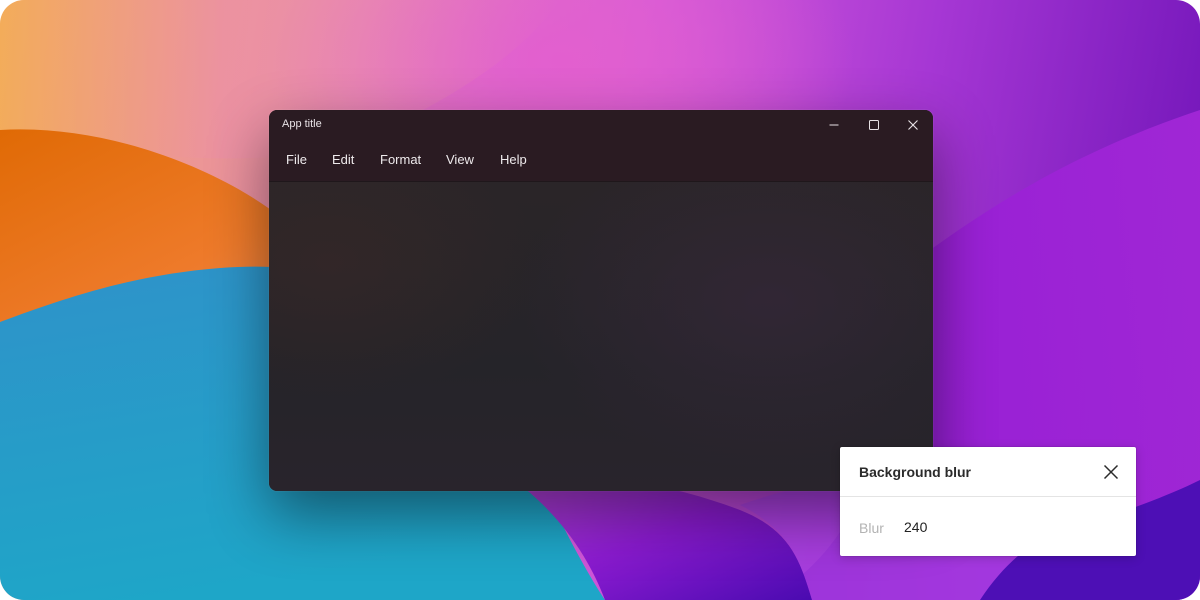 The height and width of the screenshot is (600, 1200). Describe the element at coordinates (400, 159) in the screenshot. I see `menu-item-format: Format` at that location.